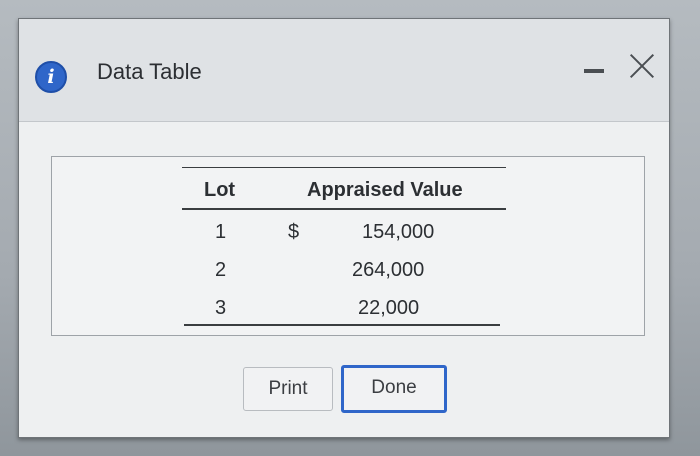 The width and height of the screenshot is (700, 456). I want to click on table-top-rule, so click(344, 167).